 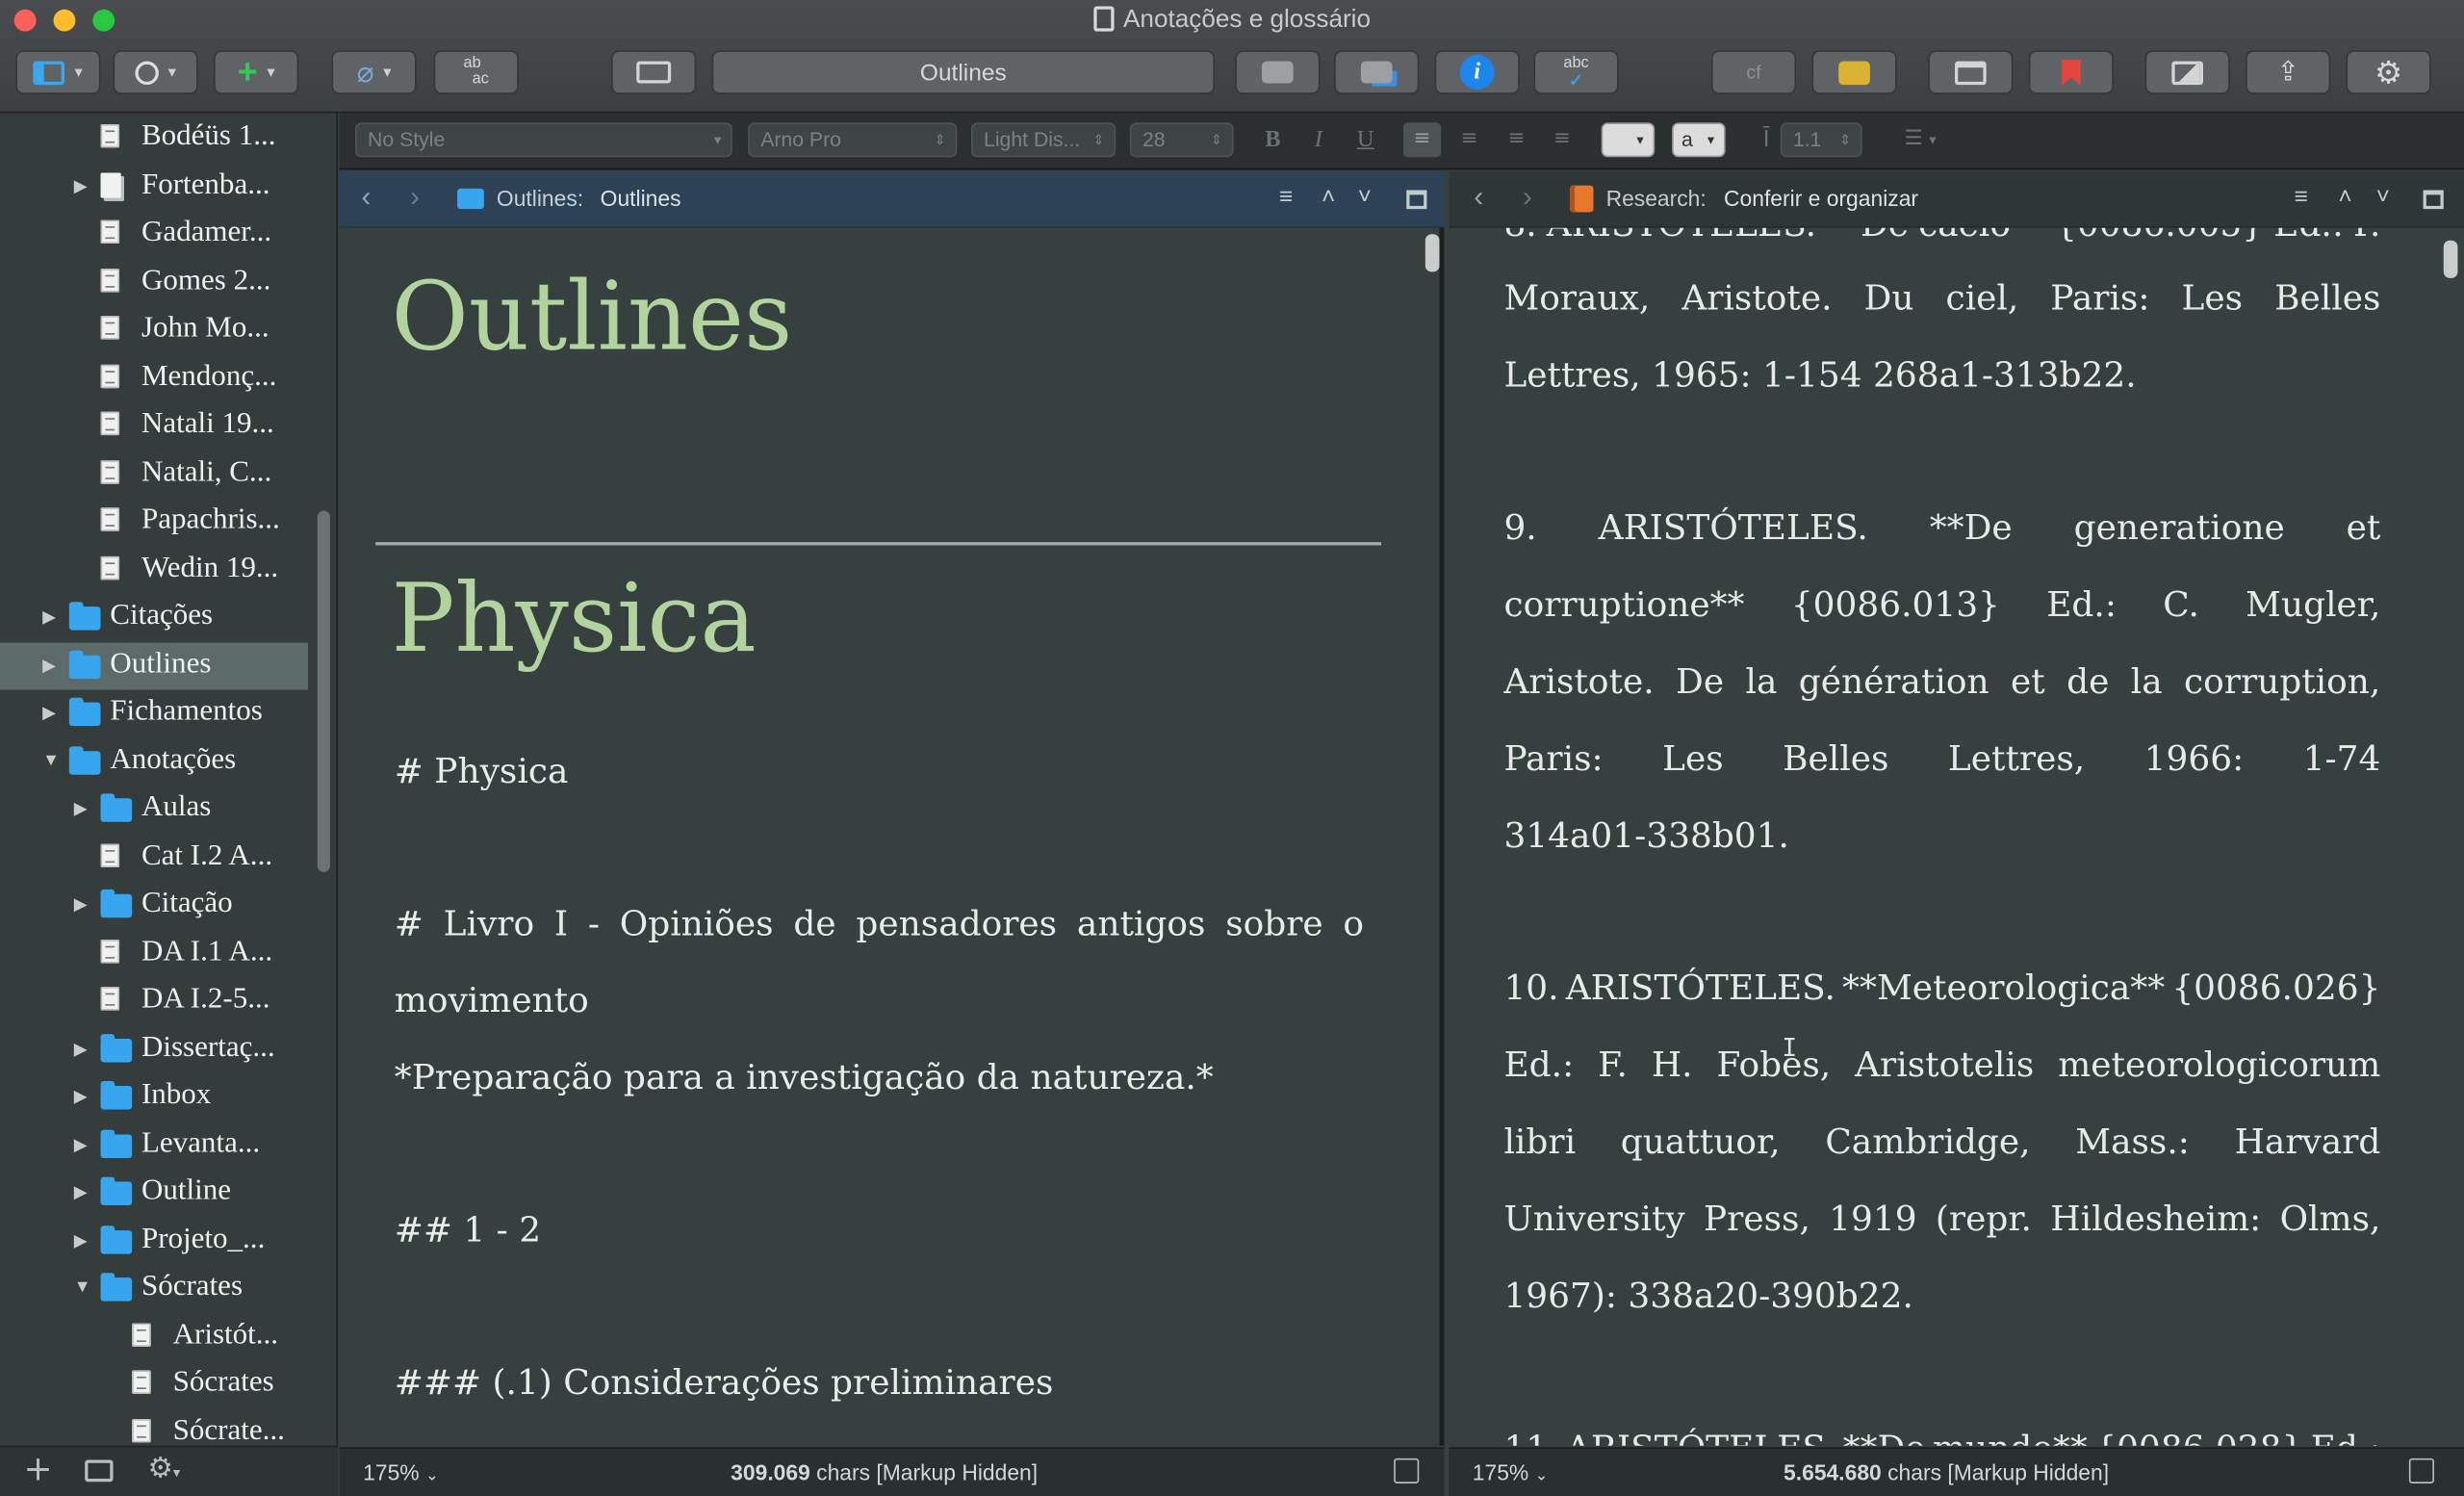 What do you see at coordinates (1318, 139) in the screenshot?
I see `italic-button: I` at bounding box center [1318, 139].